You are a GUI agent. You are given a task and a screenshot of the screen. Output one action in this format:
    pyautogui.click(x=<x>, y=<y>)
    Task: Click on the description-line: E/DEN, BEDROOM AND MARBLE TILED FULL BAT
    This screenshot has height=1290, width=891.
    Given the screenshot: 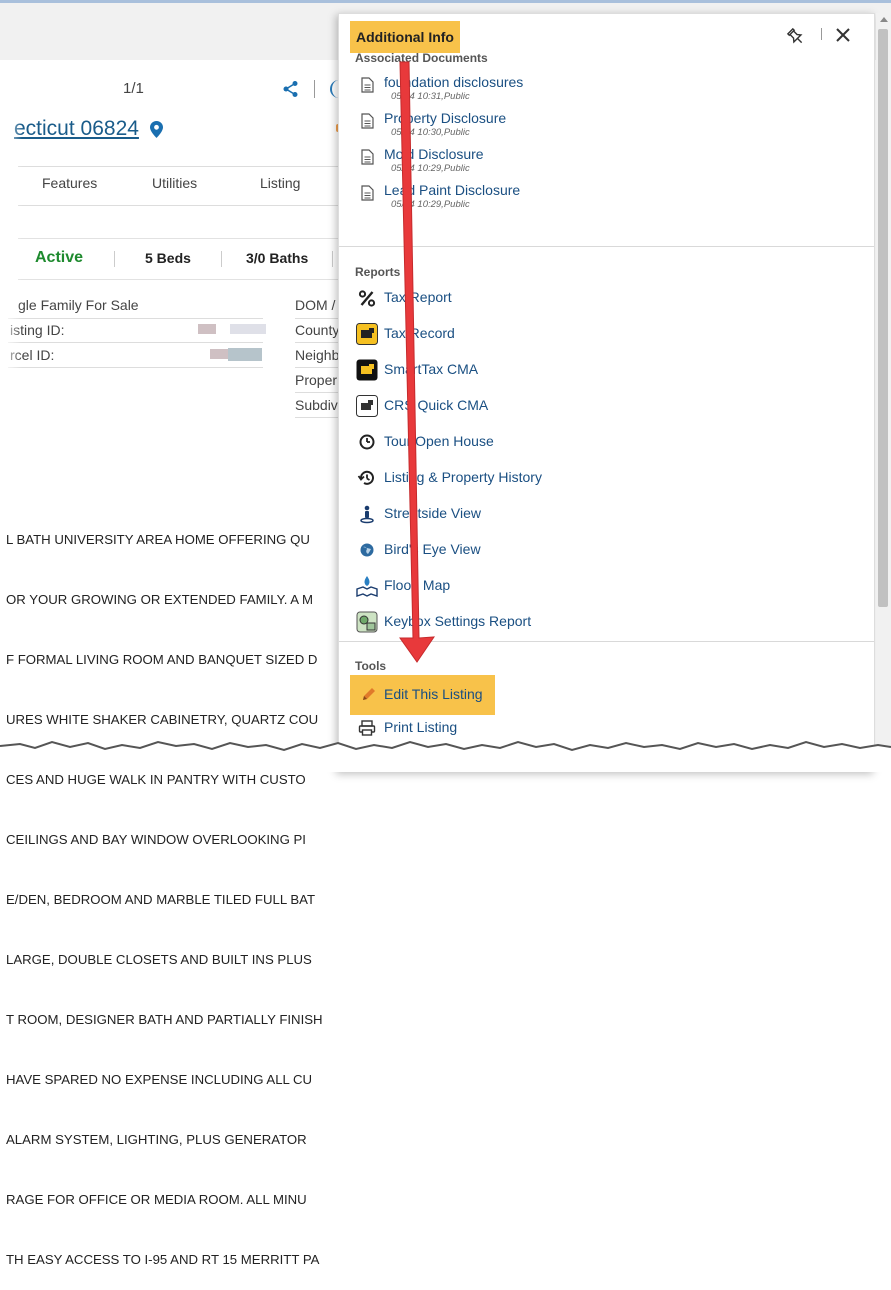 What is the action you would take?
    pyautogui.click(x=160, y=899)
    